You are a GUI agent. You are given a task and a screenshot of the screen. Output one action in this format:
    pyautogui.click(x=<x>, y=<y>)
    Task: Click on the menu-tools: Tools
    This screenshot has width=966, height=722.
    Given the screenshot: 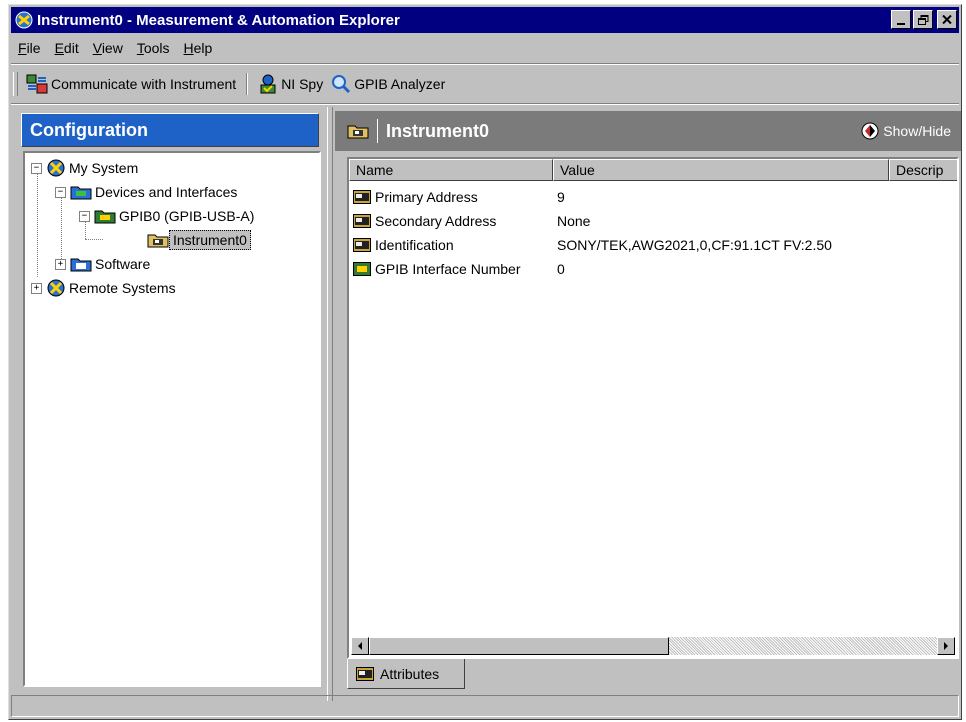 What is the action you would take?
    pyautogui.click(x=153, y=48)
    